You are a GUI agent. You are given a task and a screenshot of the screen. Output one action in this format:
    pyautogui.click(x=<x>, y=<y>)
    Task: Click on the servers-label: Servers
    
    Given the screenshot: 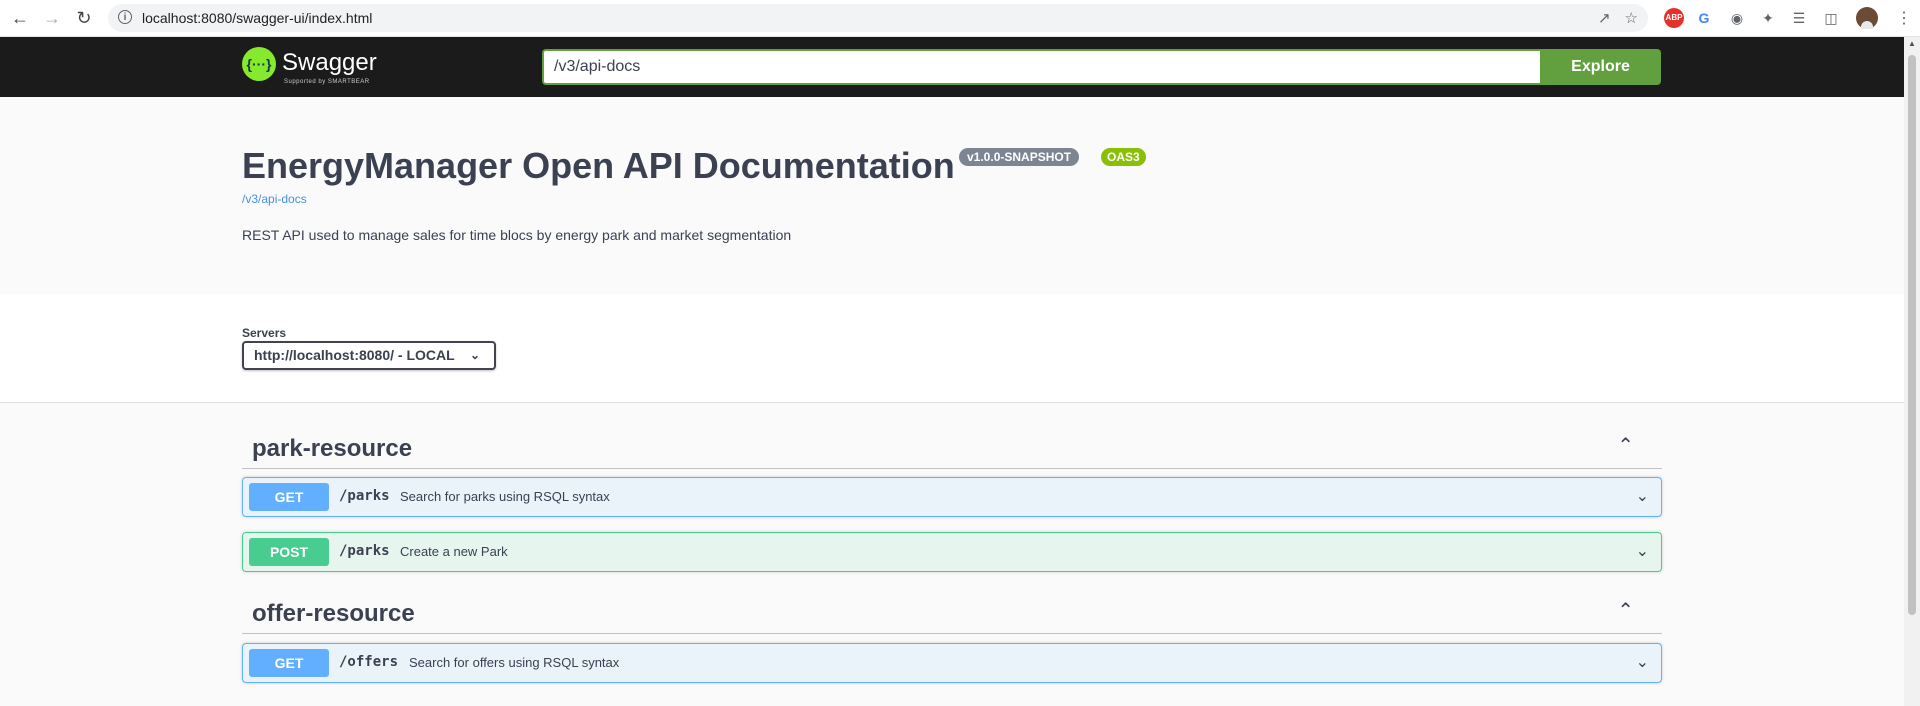 What is the action you would take?
    pyautogui.click(x=264, y=333)
    